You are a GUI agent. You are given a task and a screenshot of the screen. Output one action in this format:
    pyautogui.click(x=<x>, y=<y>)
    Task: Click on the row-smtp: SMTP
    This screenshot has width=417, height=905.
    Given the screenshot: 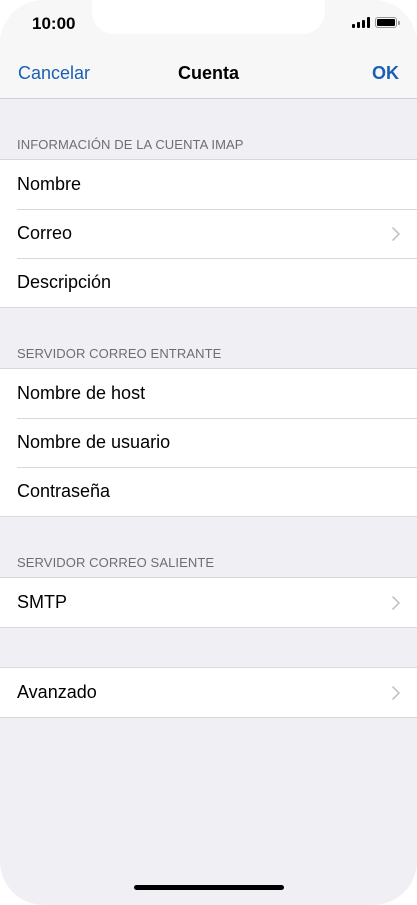 What is the action you would take?
    pyautogui.click(x=208, y=602)
    